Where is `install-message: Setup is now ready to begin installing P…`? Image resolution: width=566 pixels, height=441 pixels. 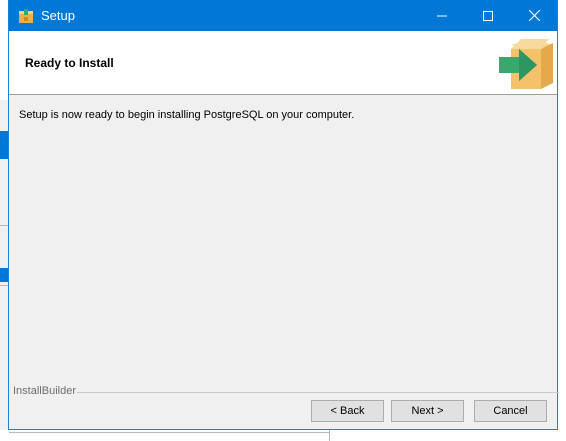
install-message: Setup is now ready to begin installing P… is located at coordinates (187, 115).